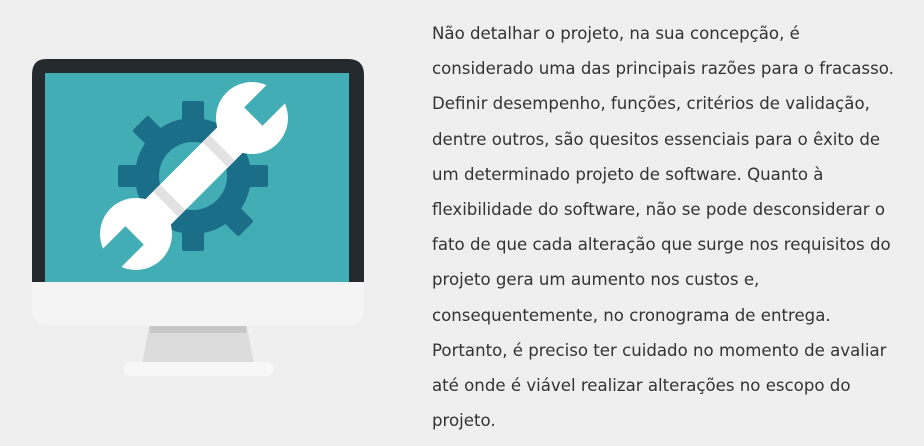 The image size is (924, 446). What do you see at coordinates (198, 304) in the screenshot?
I see `monitor-chin` at bounding box center [198, 304].